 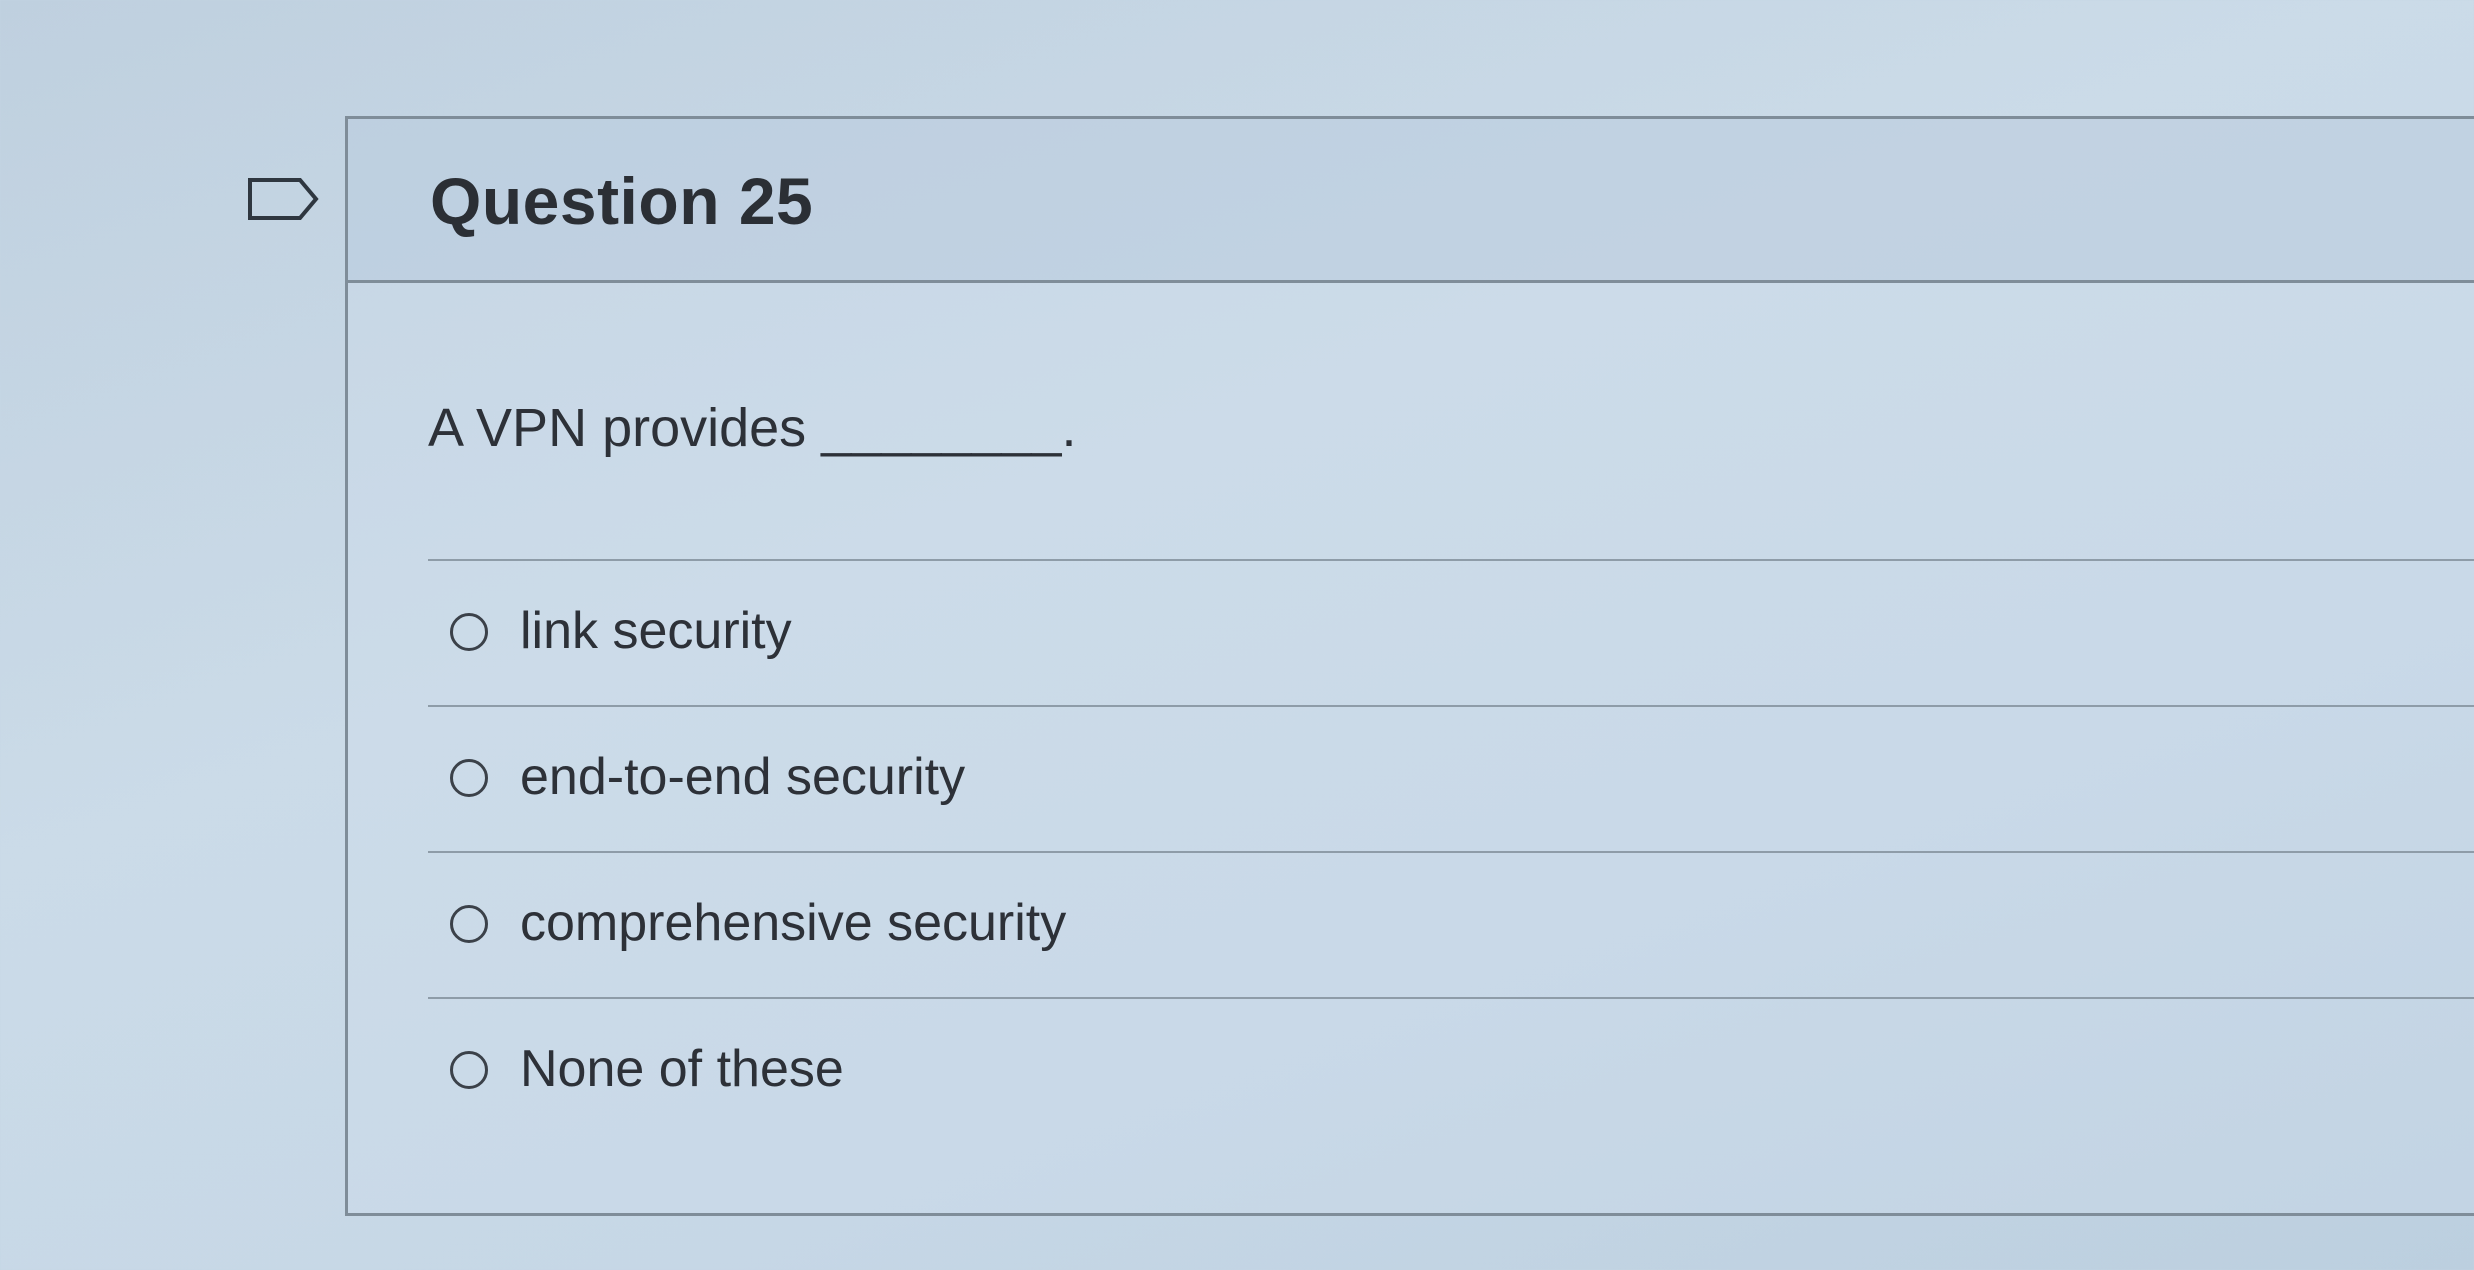 What do you see at coordinates (1451, 779) in the screenshot?
I see `answer-option: end-to-end security` at bounding box center [1451, 779].